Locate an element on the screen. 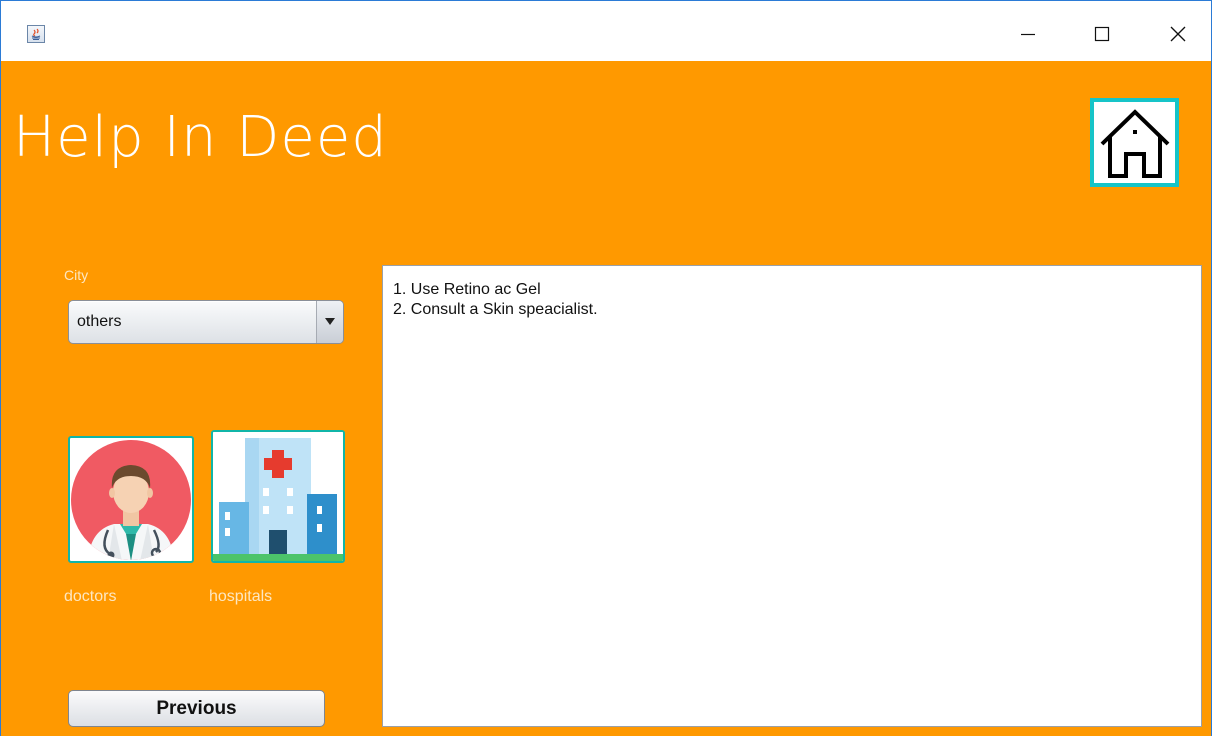  chevron-down-icon is located at coordinates (330, 321).